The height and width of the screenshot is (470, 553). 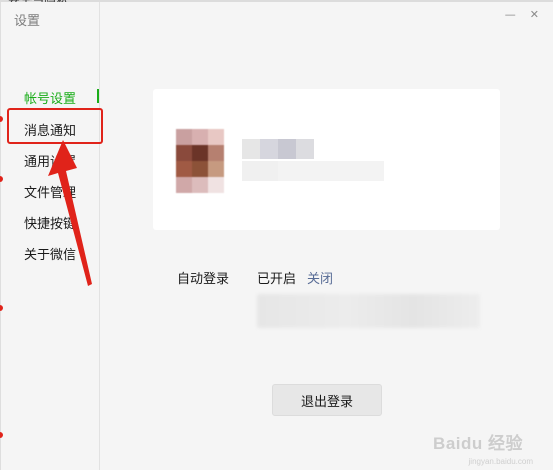 I want to click on baidu-watermark-url: jingyan.baidu.com, so click(x=500, y=461).